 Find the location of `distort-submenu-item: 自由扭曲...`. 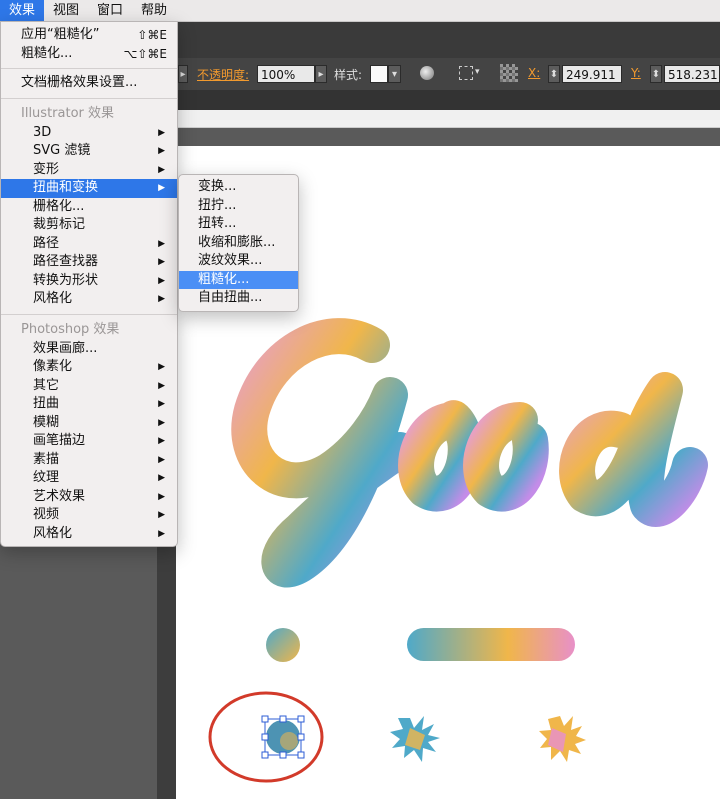

distort-submenu-item: 自由扭曲... is located at coordinates (238, 298).